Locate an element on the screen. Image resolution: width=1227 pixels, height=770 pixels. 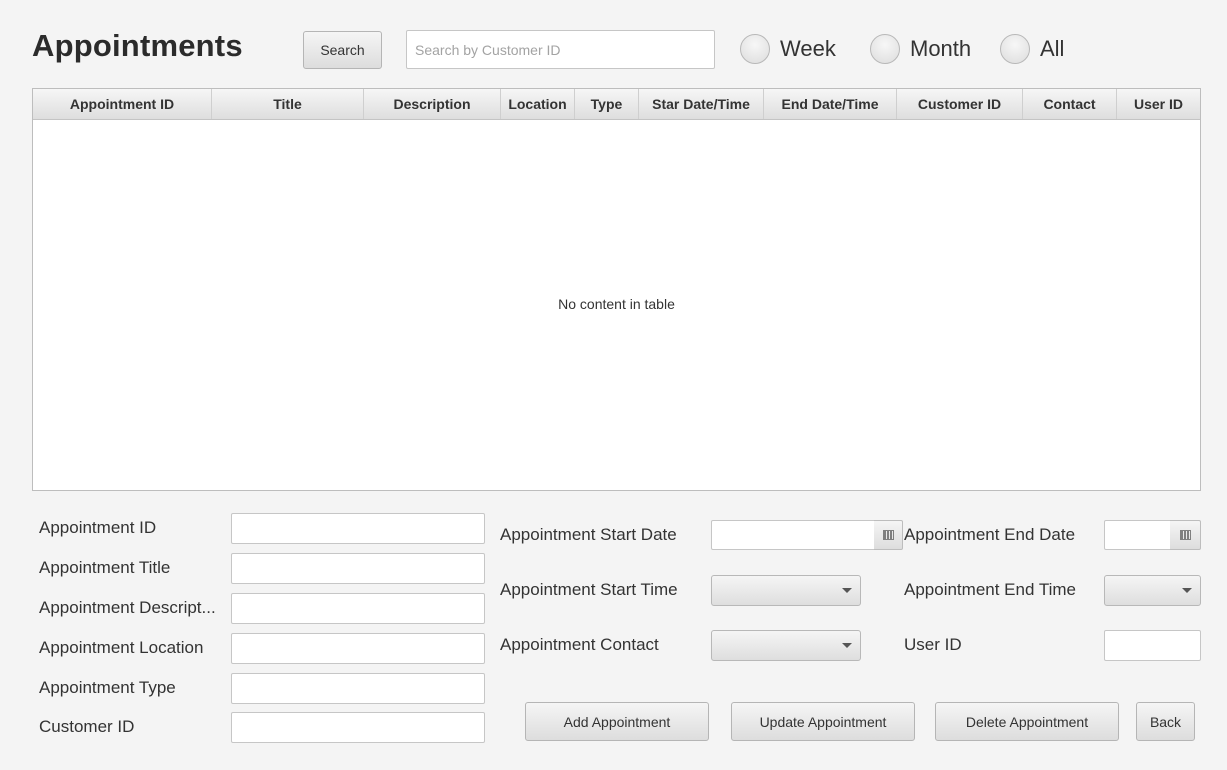
appointment-type-field is located at coordinates (358, 688).